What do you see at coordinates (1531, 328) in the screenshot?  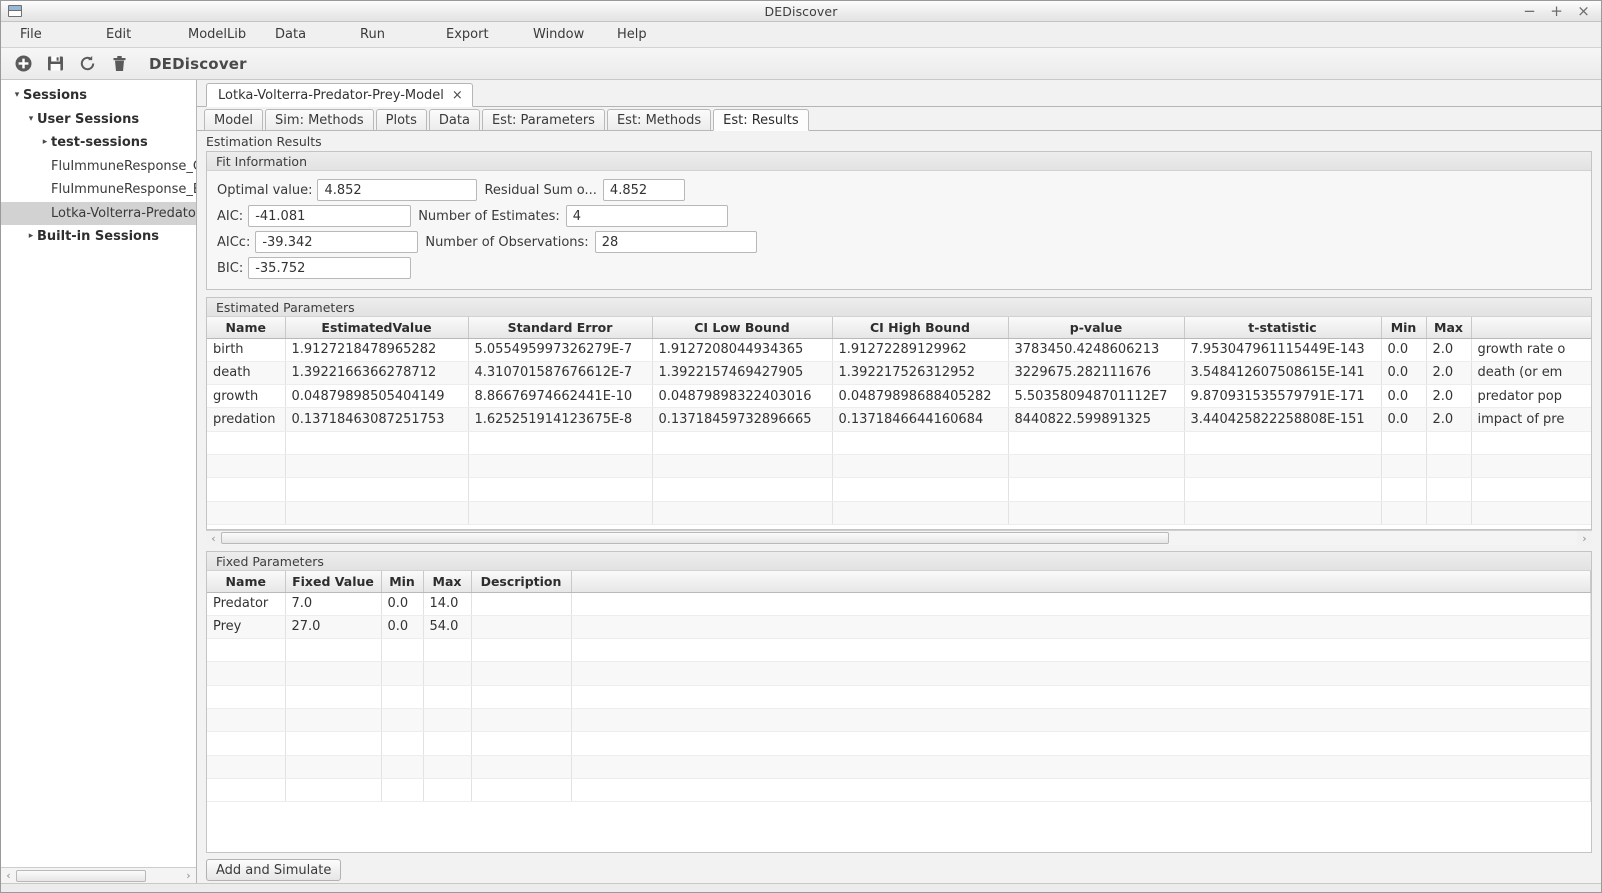 I see `col-description` at bounding box center [1531, 328].